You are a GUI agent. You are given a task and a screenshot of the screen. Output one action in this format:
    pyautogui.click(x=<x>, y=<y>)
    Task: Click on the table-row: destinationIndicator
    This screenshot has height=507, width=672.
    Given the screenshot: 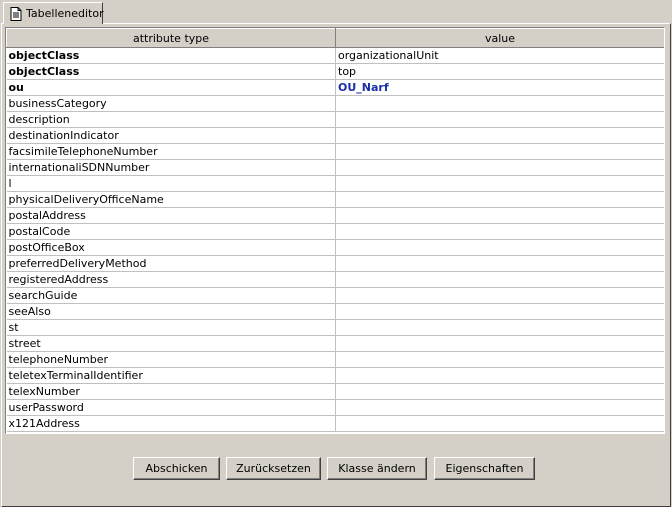 What is the action you would take?
    pyautogui.click(x=335, y=135)
    